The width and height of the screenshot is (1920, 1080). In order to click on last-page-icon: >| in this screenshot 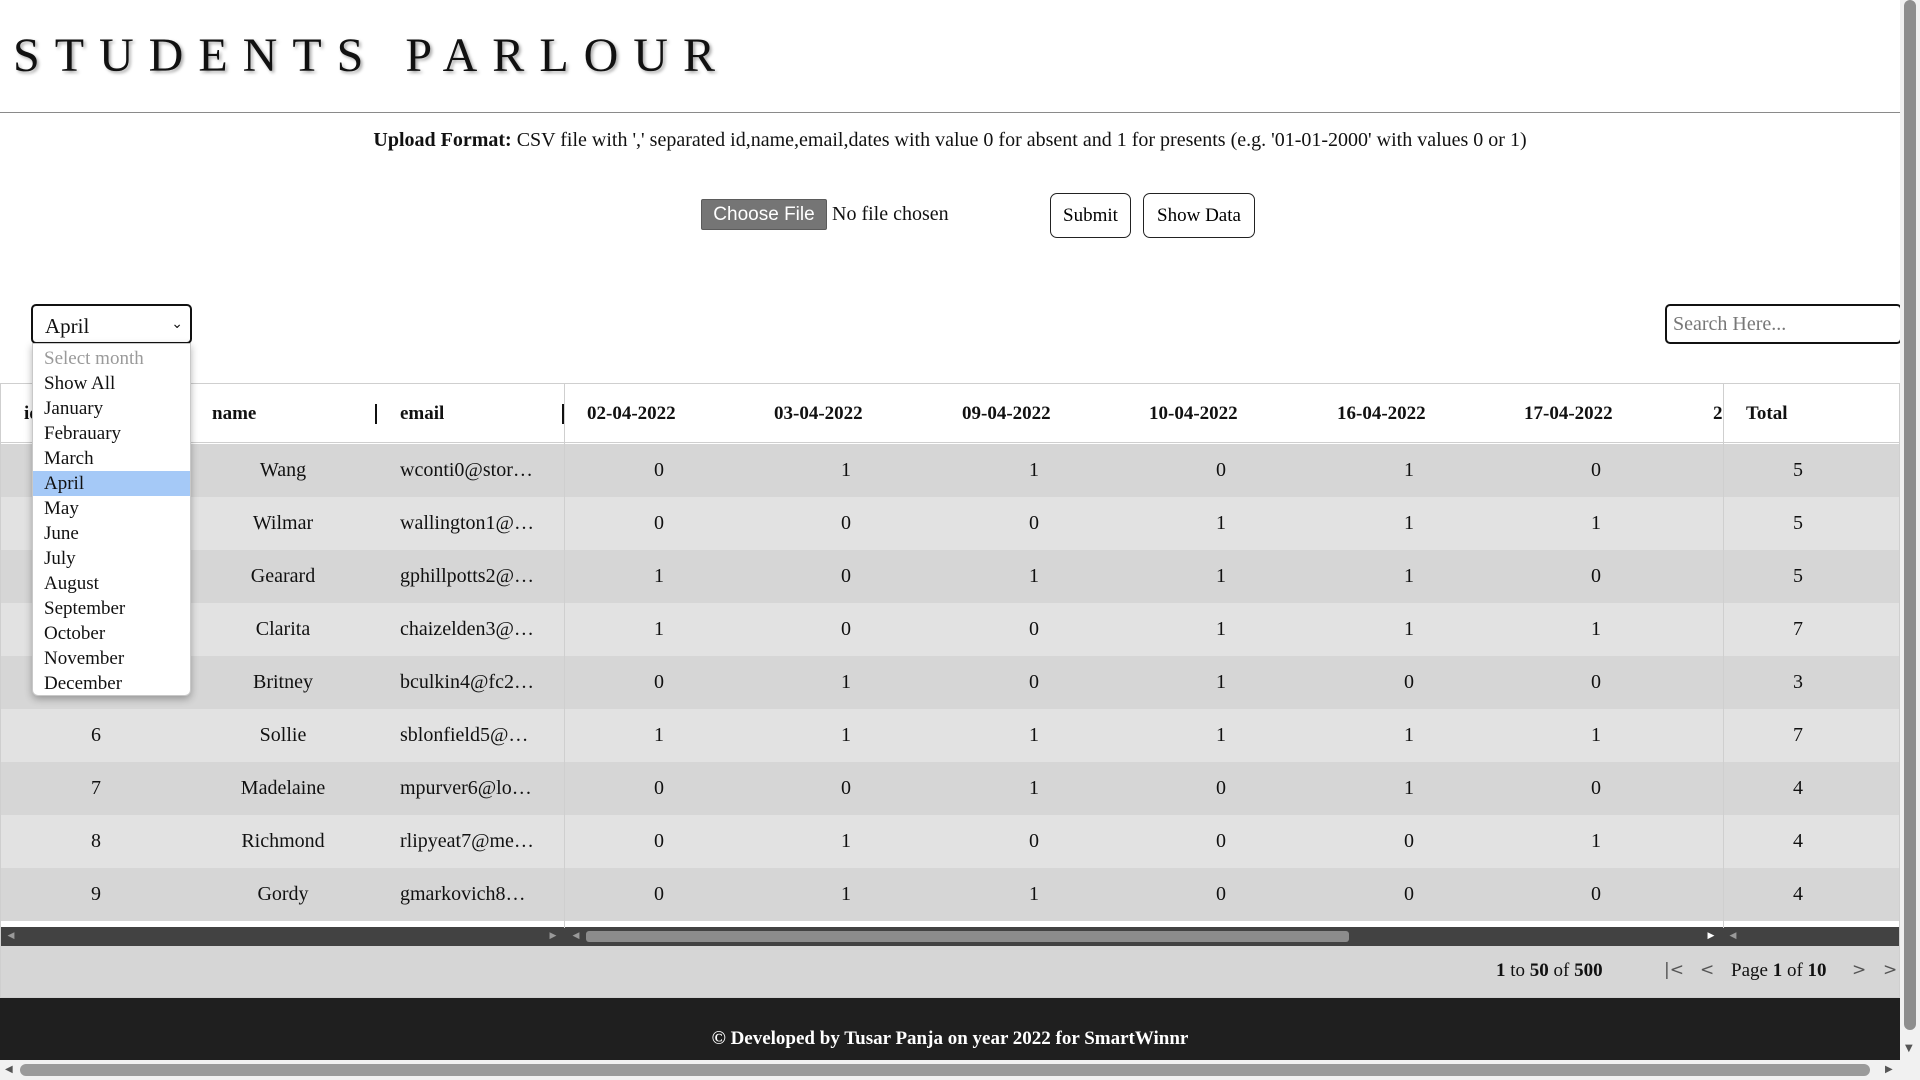, I will do `click(1891, 970)`.